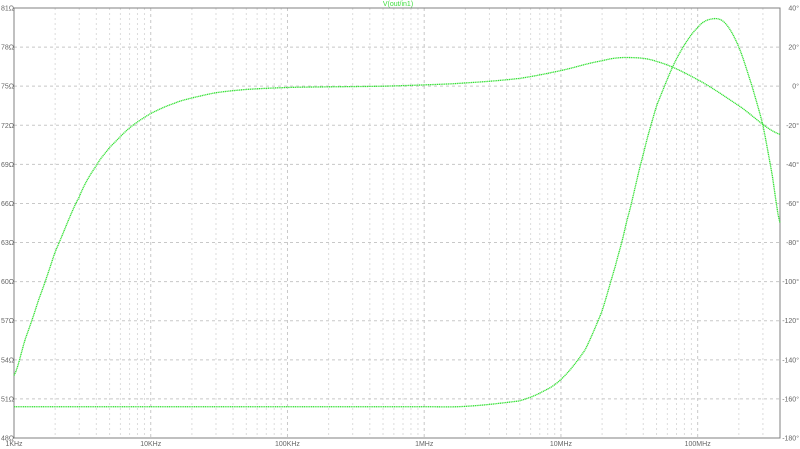 The height and width of the screenshot is (449, 800). What do you see at coordinates (790, 360) in the screenshot?
I see `y-right-tick-label: -140°` at bounding box center [790, 360].